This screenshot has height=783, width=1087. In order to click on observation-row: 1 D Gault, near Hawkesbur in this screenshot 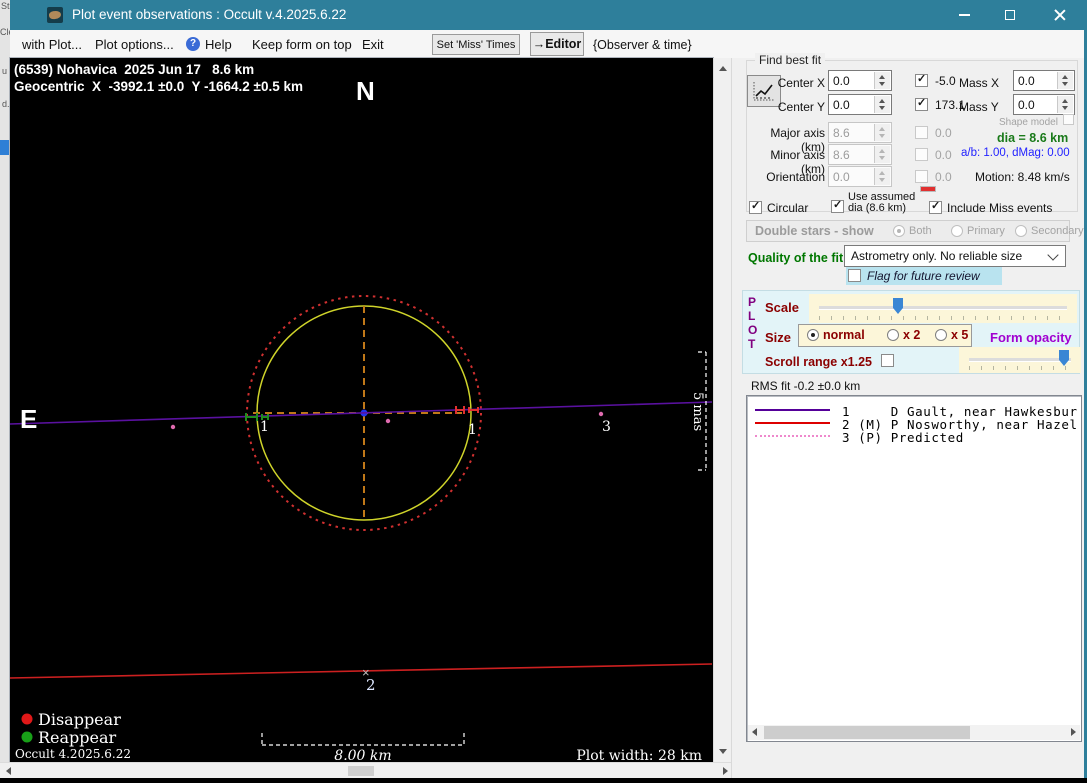, I will do `click(914, 411)`.